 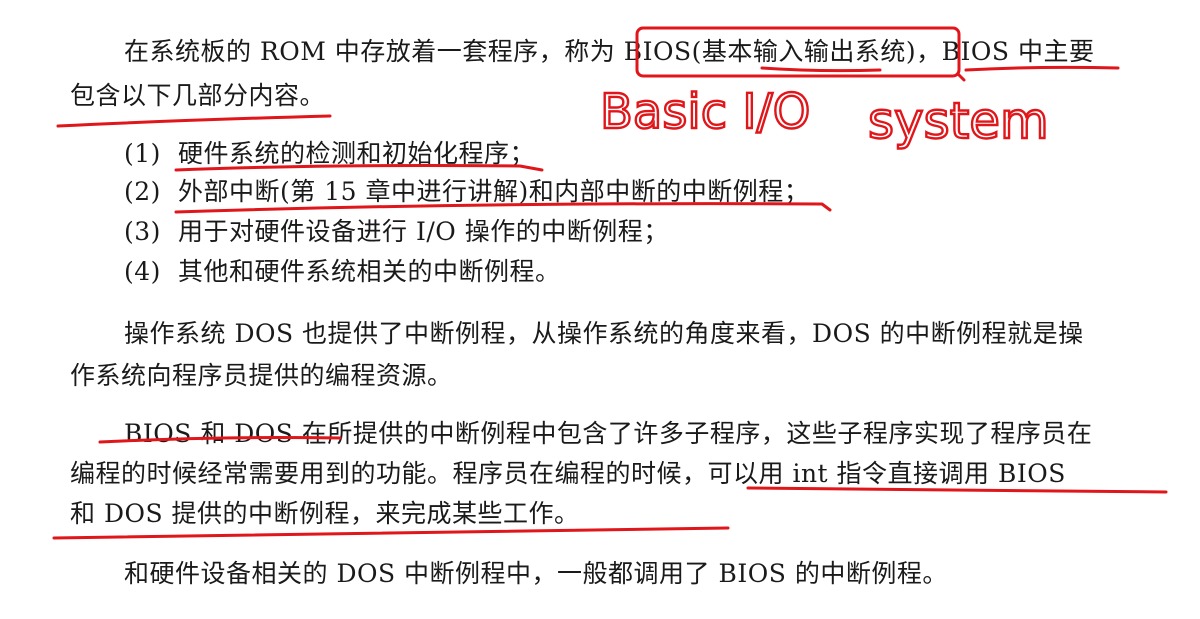 What do you see at coordinates (325, 513) in the screenshot?
I see `paragraph-3-line-3: 和 DOS 提供的中断例程，来完成某些工作。` at bounding box center [325, 513].